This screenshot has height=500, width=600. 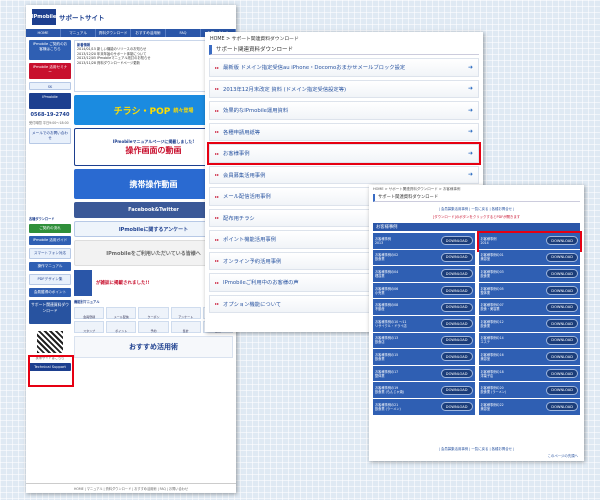 What do you see at coordinates (476, 189) in the screenshot?
I see `breadcrumb: HOME > サポート関連資料ダウンロード > お客様事例` at bounding box center [476, 189].